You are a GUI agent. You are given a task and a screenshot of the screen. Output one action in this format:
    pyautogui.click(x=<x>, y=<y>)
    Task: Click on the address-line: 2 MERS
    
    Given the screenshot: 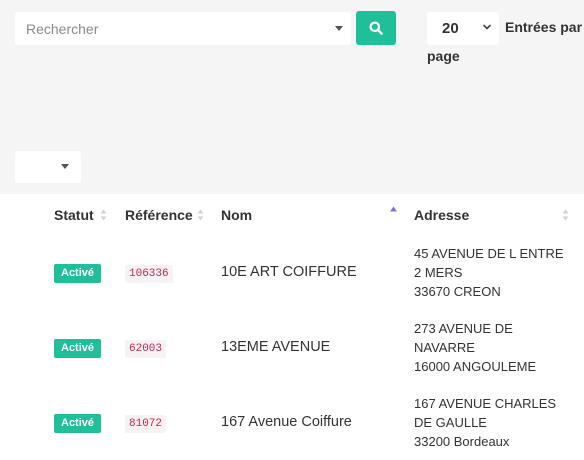 What is the action you would take?
    pyautogui.click(x=438, y=272)
    